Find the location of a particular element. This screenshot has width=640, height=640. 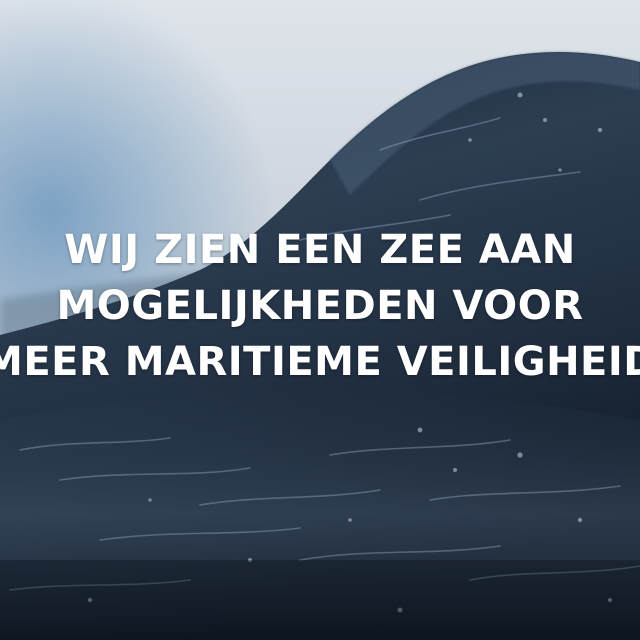

headline-line-1: WIJ ZIEN EEN ZEE AAN is located at coordinates (320, 250).